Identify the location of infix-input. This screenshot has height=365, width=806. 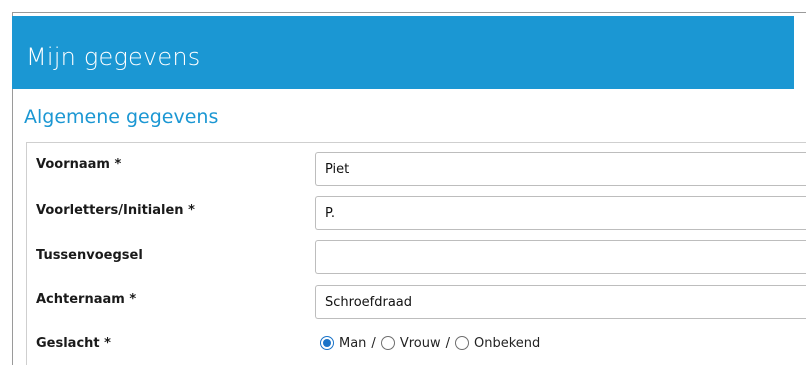
(560, 257).